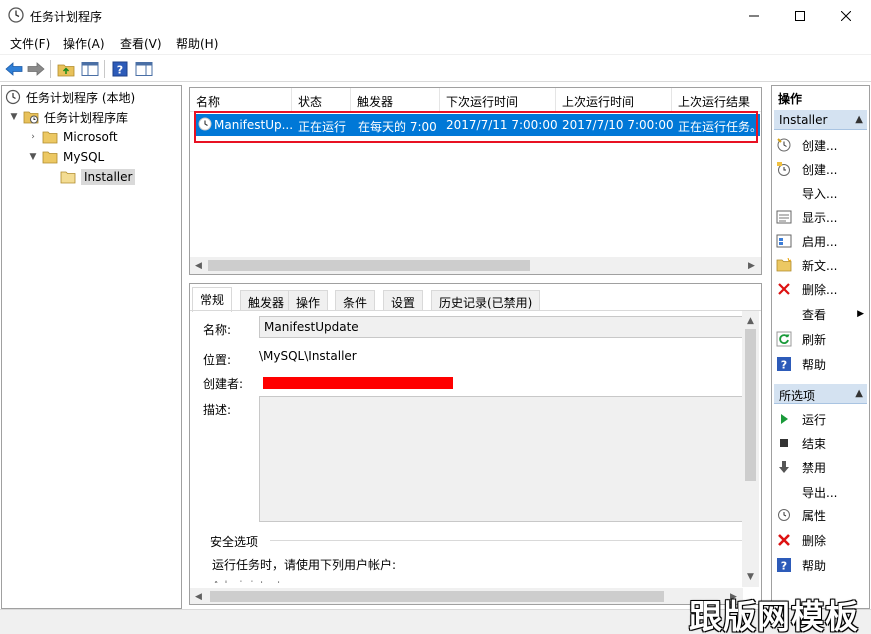 This screenshot has height=634, width=871. Describe the element at coordinates (16, 15) in the screenshot. I see `clock-icon` at that location.